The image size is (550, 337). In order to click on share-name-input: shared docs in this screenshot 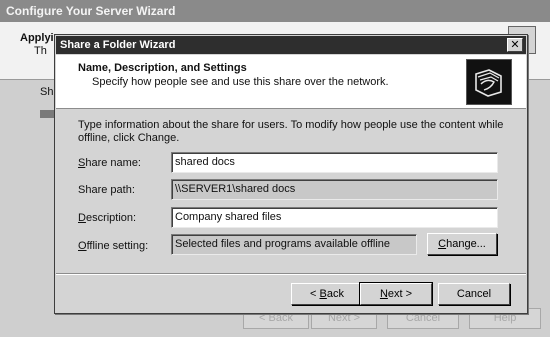, I will do `click(334, 162)`.